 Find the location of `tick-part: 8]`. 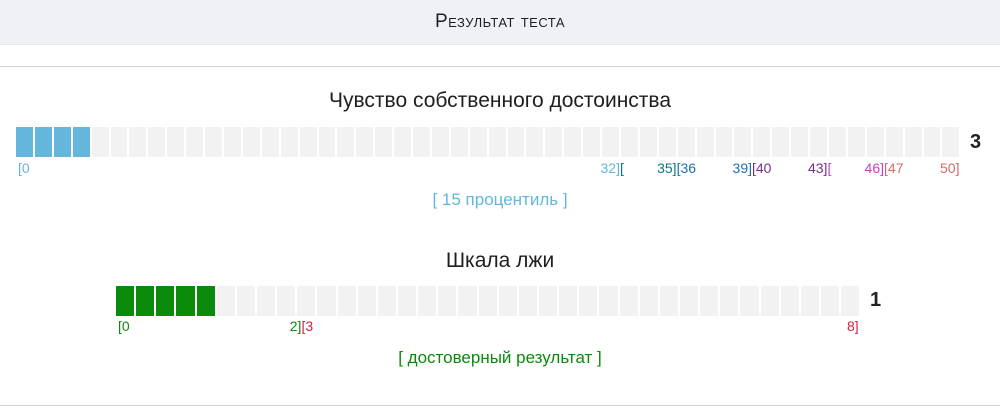

tick-part: 8] is located at coordinates (853, 326).